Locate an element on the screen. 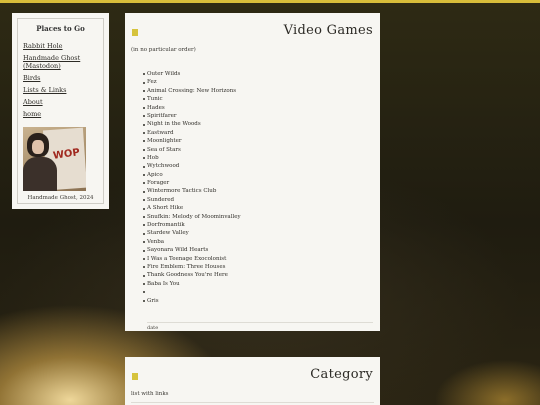 Image resolution: width=540 pixels, height=405 pixels. nav-link-rabbit-hole: Rabbit Hole is located at coordinates (60, 46).